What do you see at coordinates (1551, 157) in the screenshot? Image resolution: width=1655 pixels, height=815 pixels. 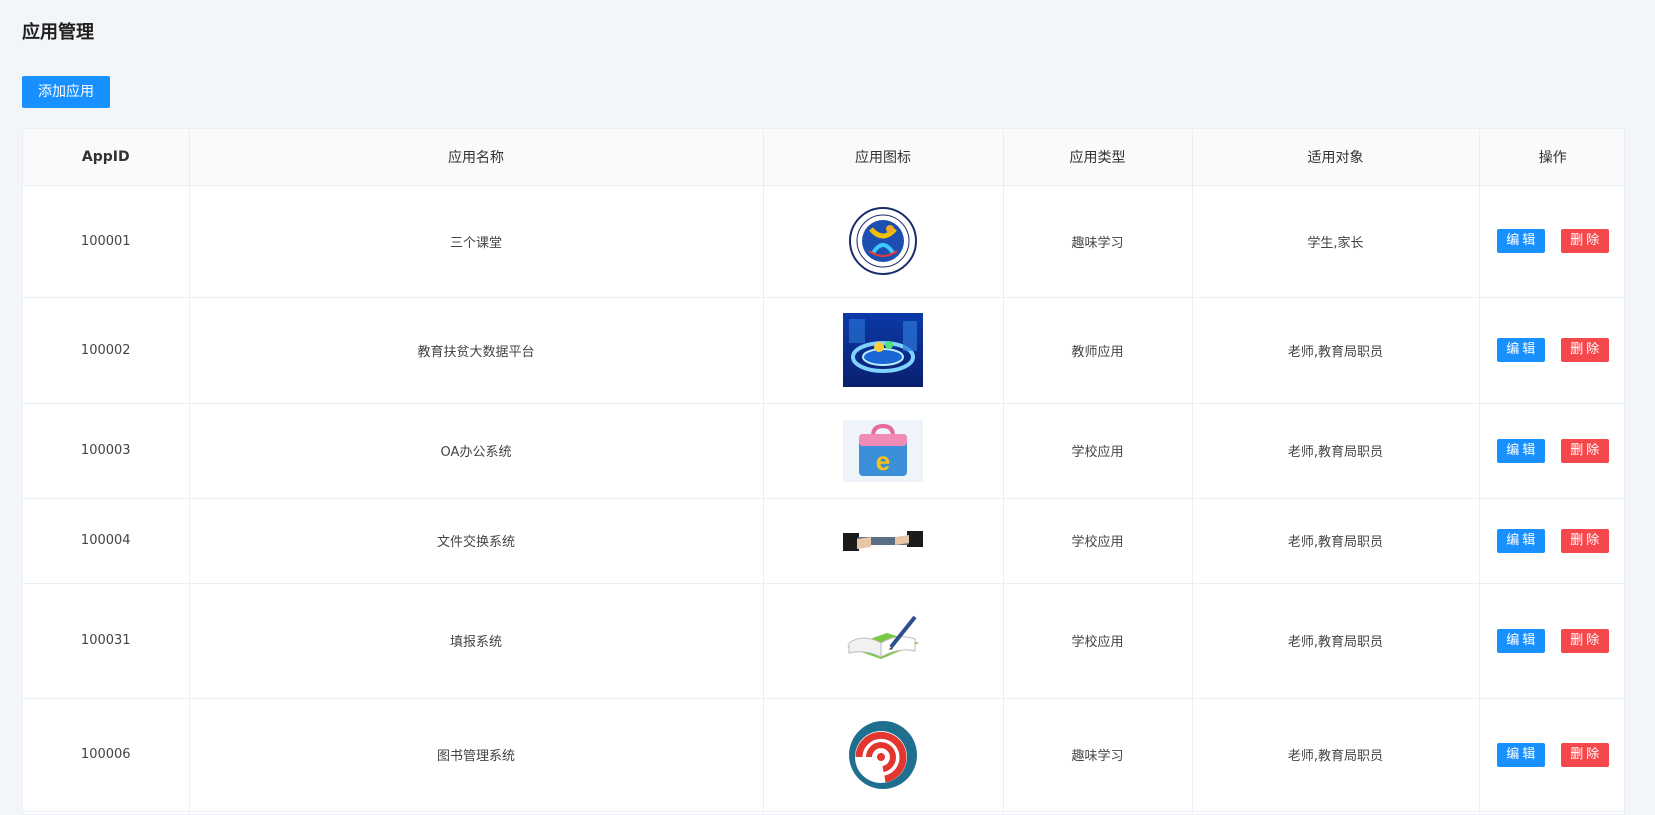 I see `header-actions: 操作` at bounding box center [1551, 157].